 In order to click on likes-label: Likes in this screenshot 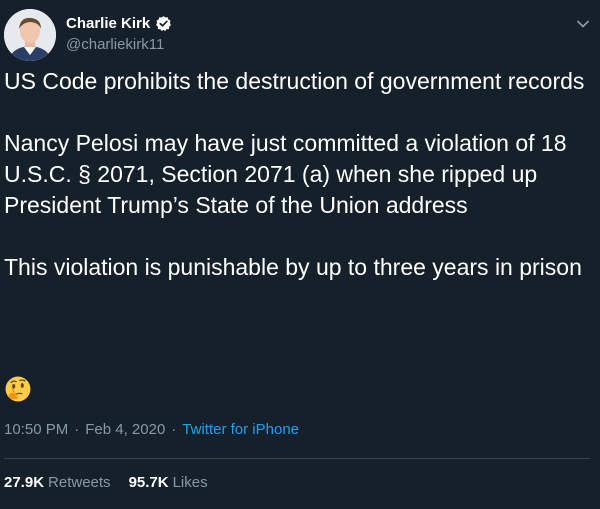, I will do `click(190, 482)`.